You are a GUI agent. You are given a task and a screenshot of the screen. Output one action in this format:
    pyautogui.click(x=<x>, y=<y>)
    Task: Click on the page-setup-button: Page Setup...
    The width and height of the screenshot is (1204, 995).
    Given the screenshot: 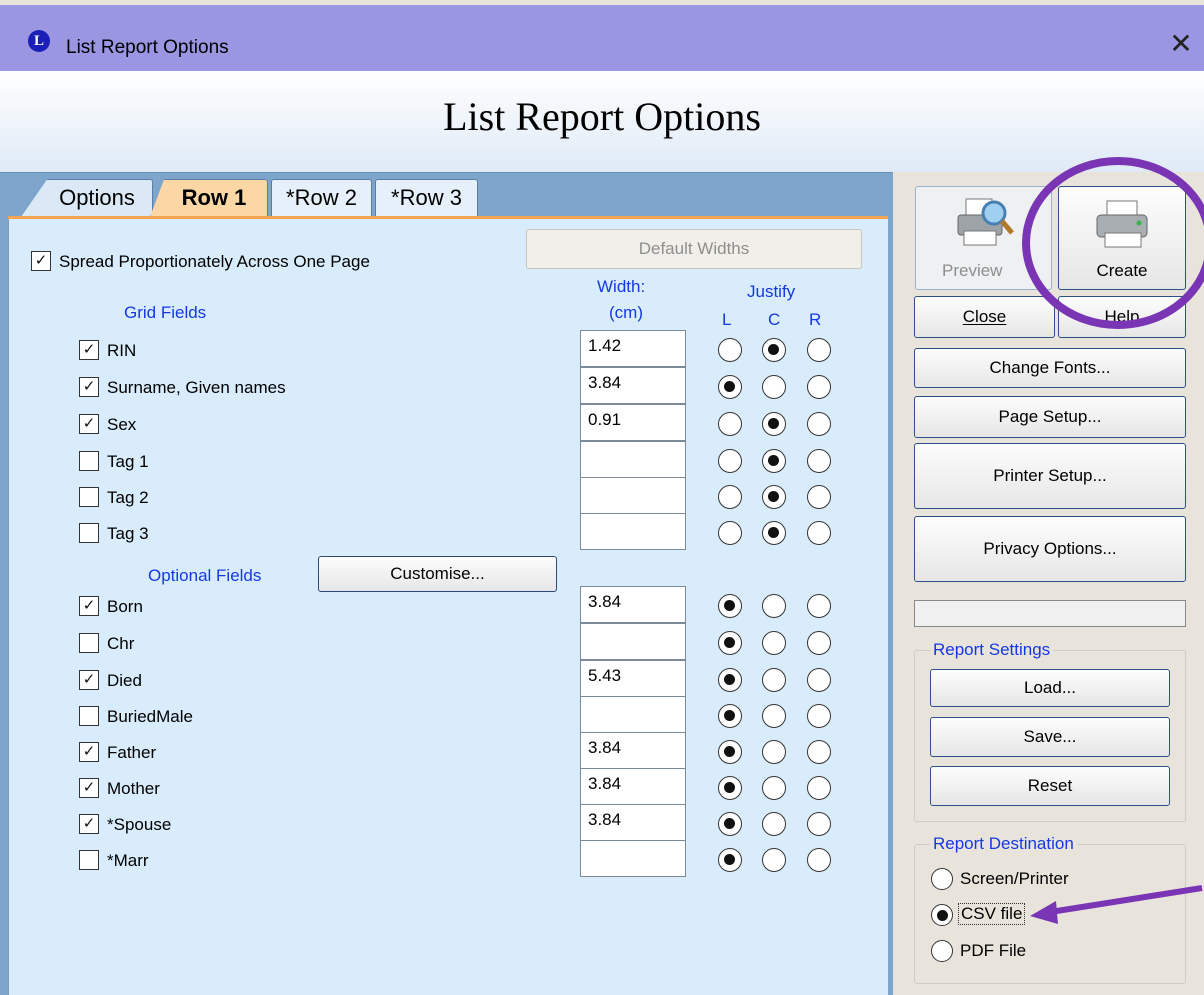 What is the action you would take?
    pyautogui.click(x=1050, y=417)
    